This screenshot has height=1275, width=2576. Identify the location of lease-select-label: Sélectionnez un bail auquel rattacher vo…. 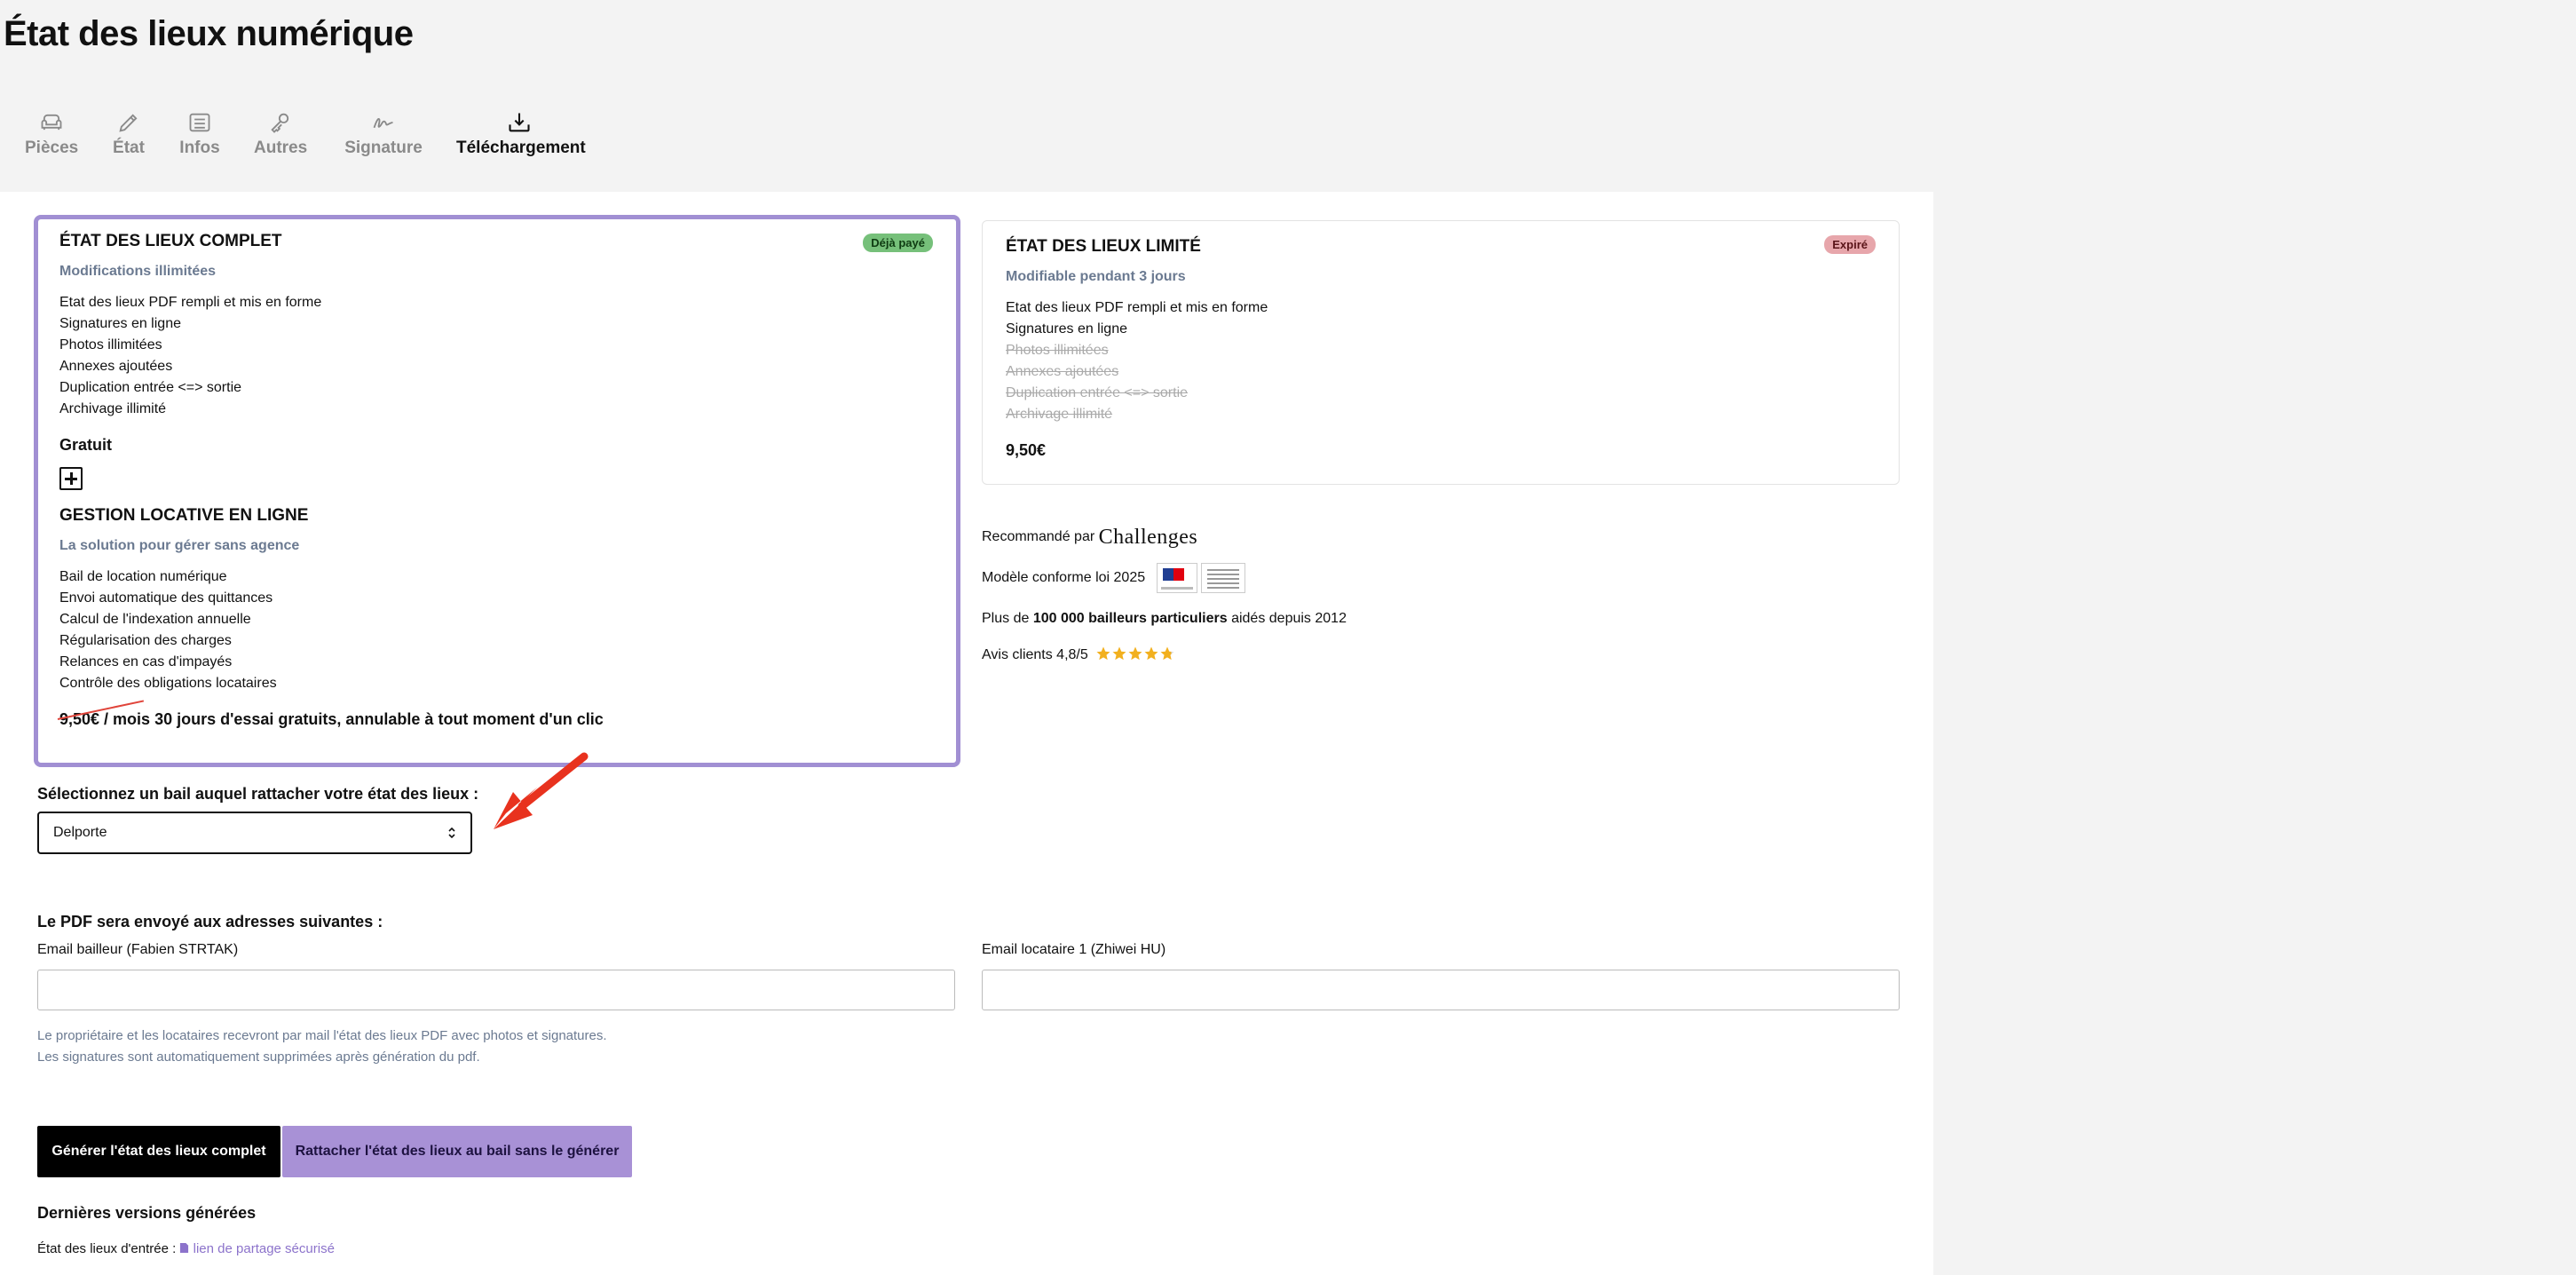
(258, 794).